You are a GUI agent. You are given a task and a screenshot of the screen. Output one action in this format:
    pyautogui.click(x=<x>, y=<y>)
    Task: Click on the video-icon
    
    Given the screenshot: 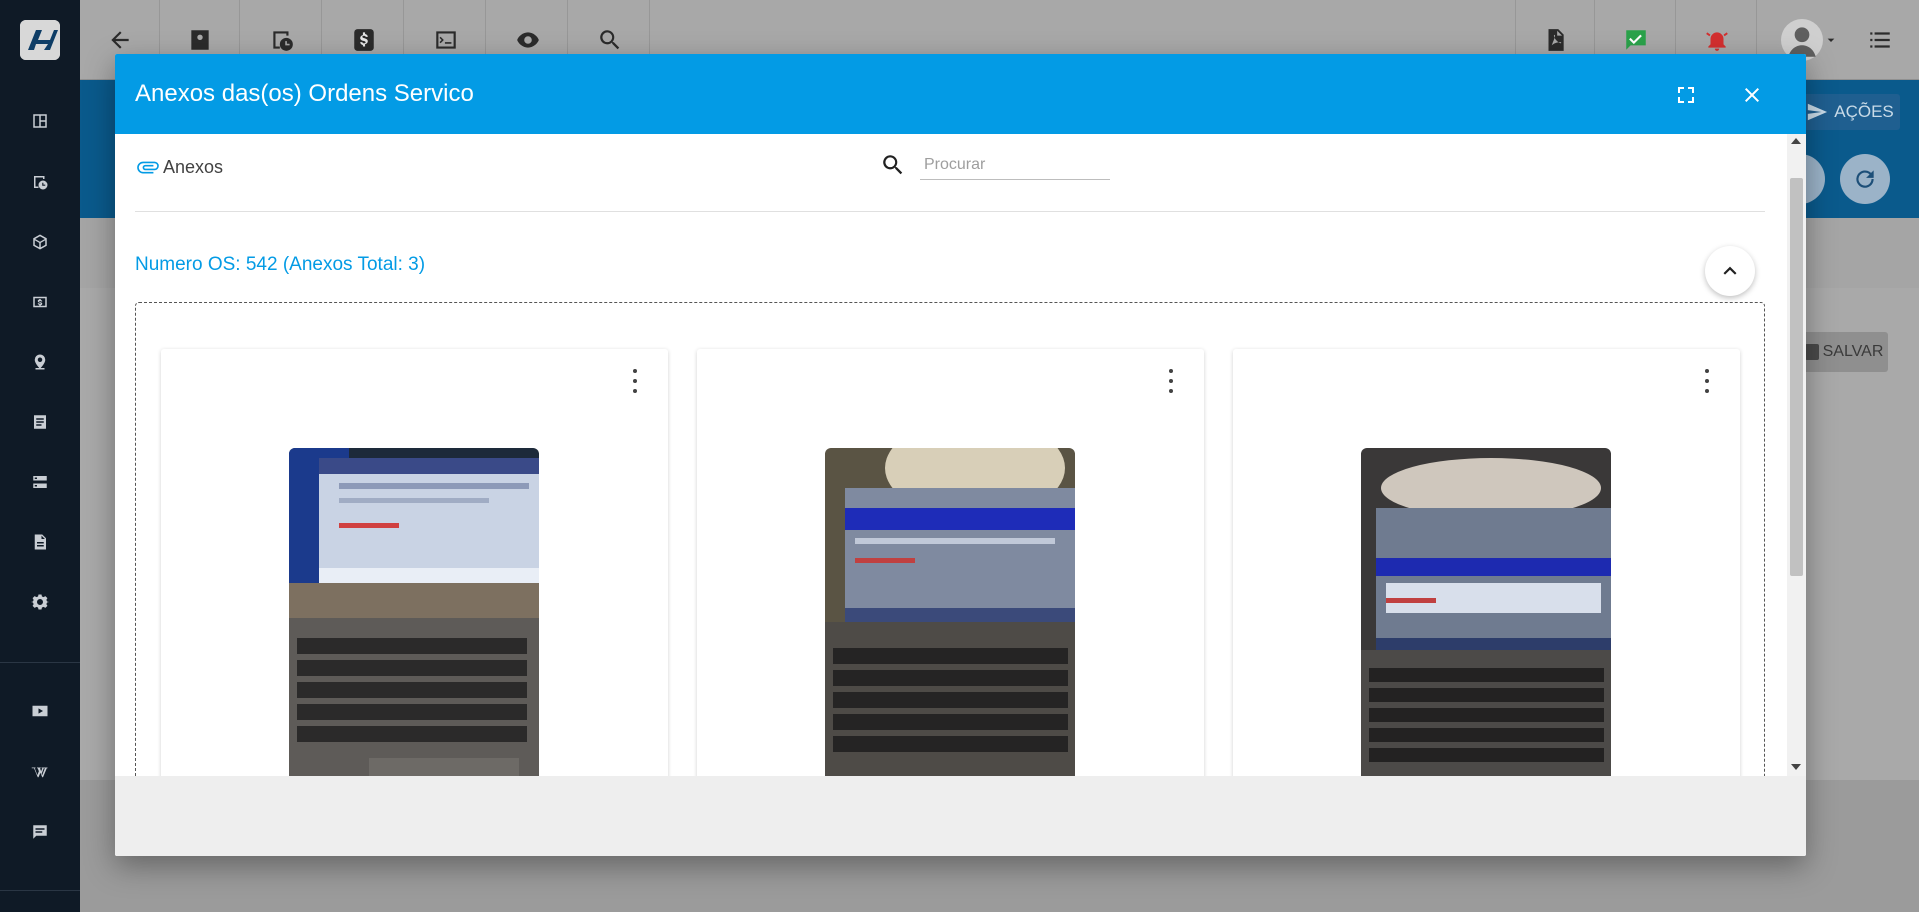 What is the action you would take?
    pyautogui.click(x=40, y=711)
    